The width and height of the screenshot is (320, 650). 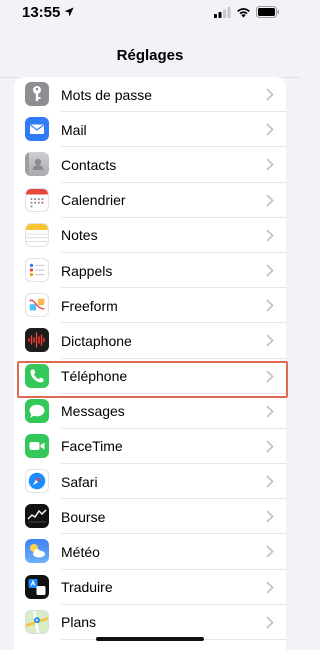 What do you see at coordinates (89, 164) in the screenshot?
I see `row-label: Contacts` at bounding box center [89, 164].